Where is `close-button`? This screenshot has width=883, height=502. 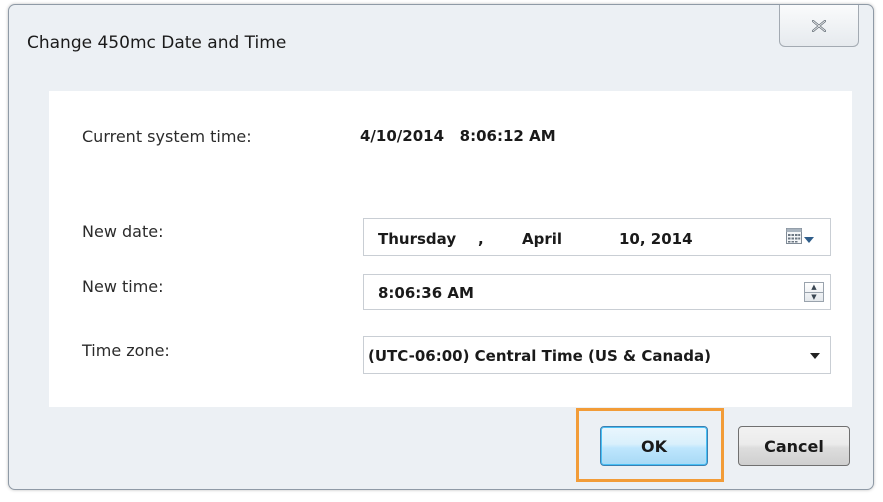 close-button is located at coordinates (819, 26).